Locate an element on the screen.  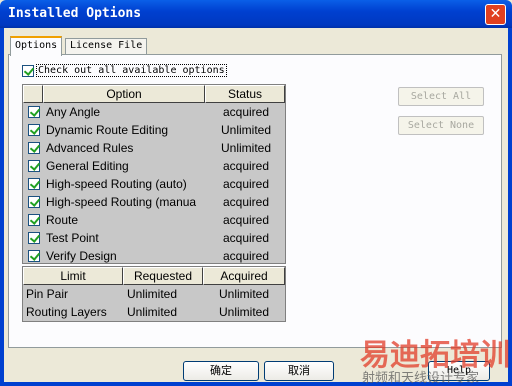
limit-name: Pin Pair is located at coordinates (47, 294).